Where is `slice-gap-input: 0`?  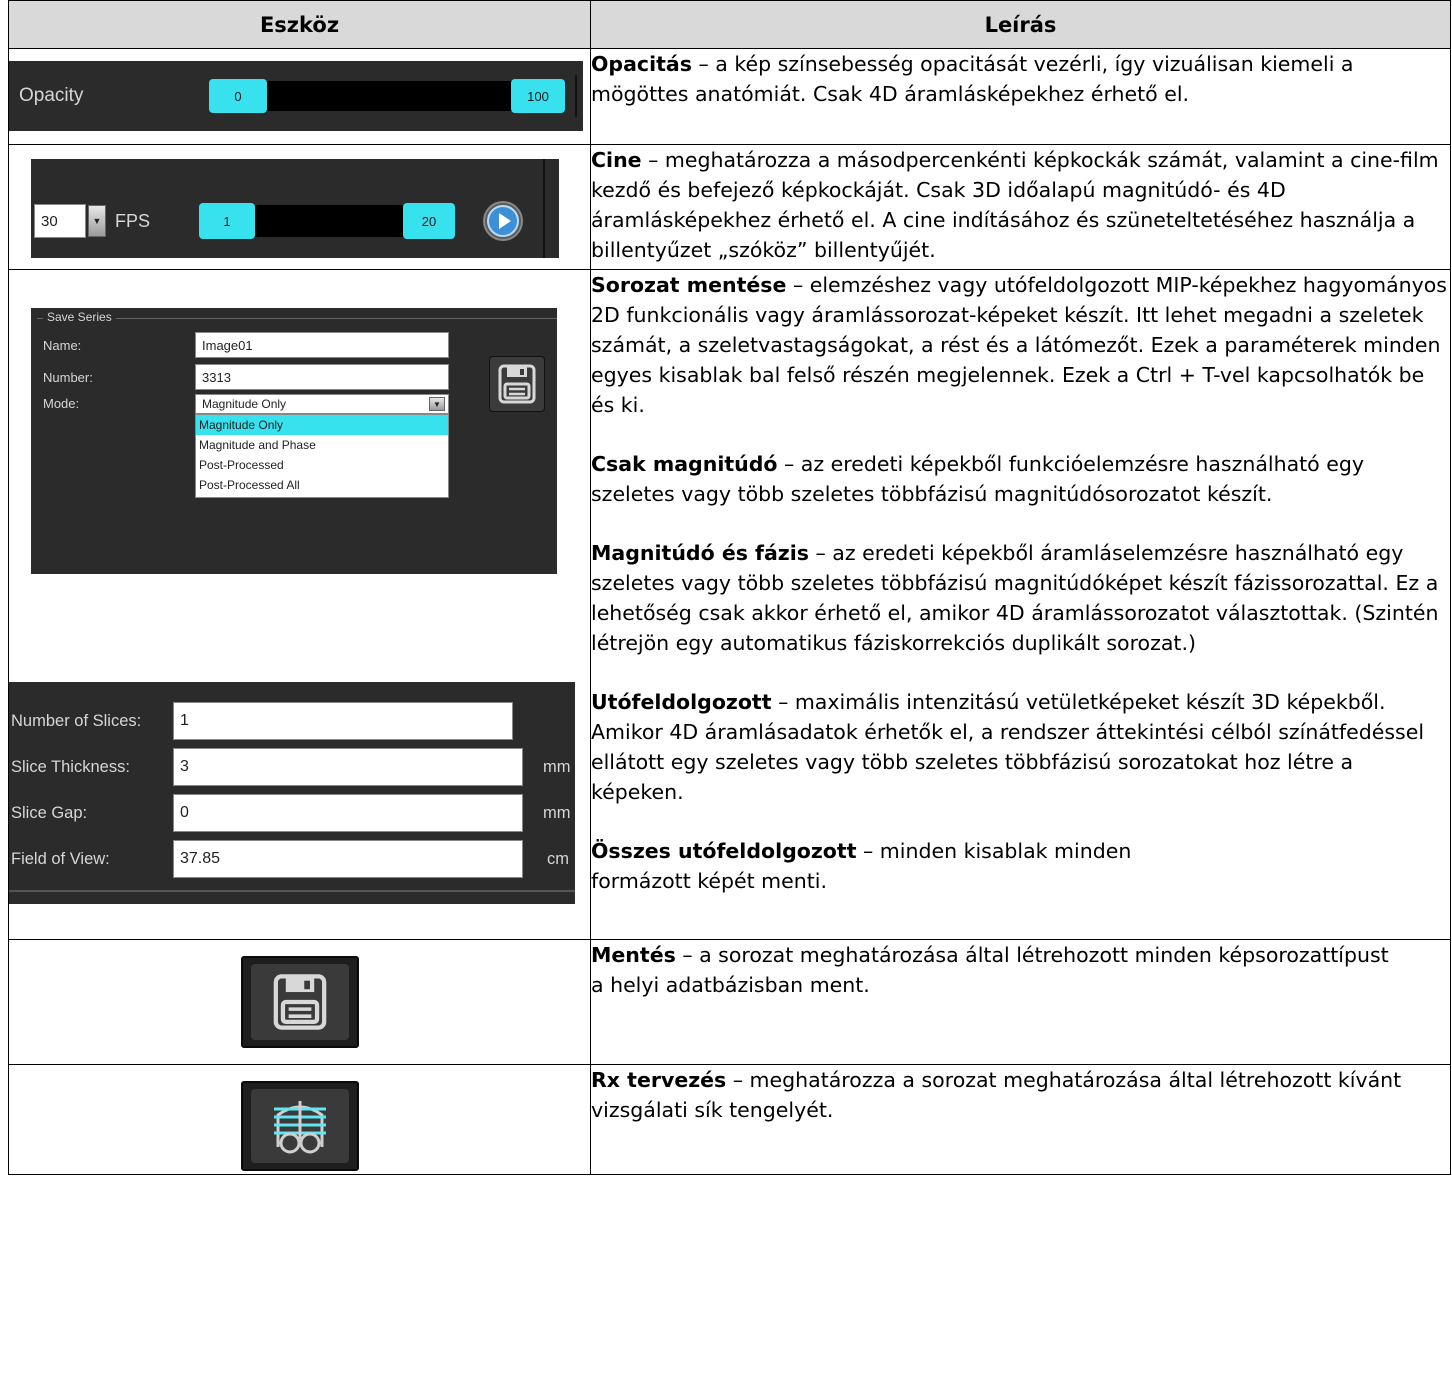
slice-gap-input: 0 is located at coordinates (348, 813).